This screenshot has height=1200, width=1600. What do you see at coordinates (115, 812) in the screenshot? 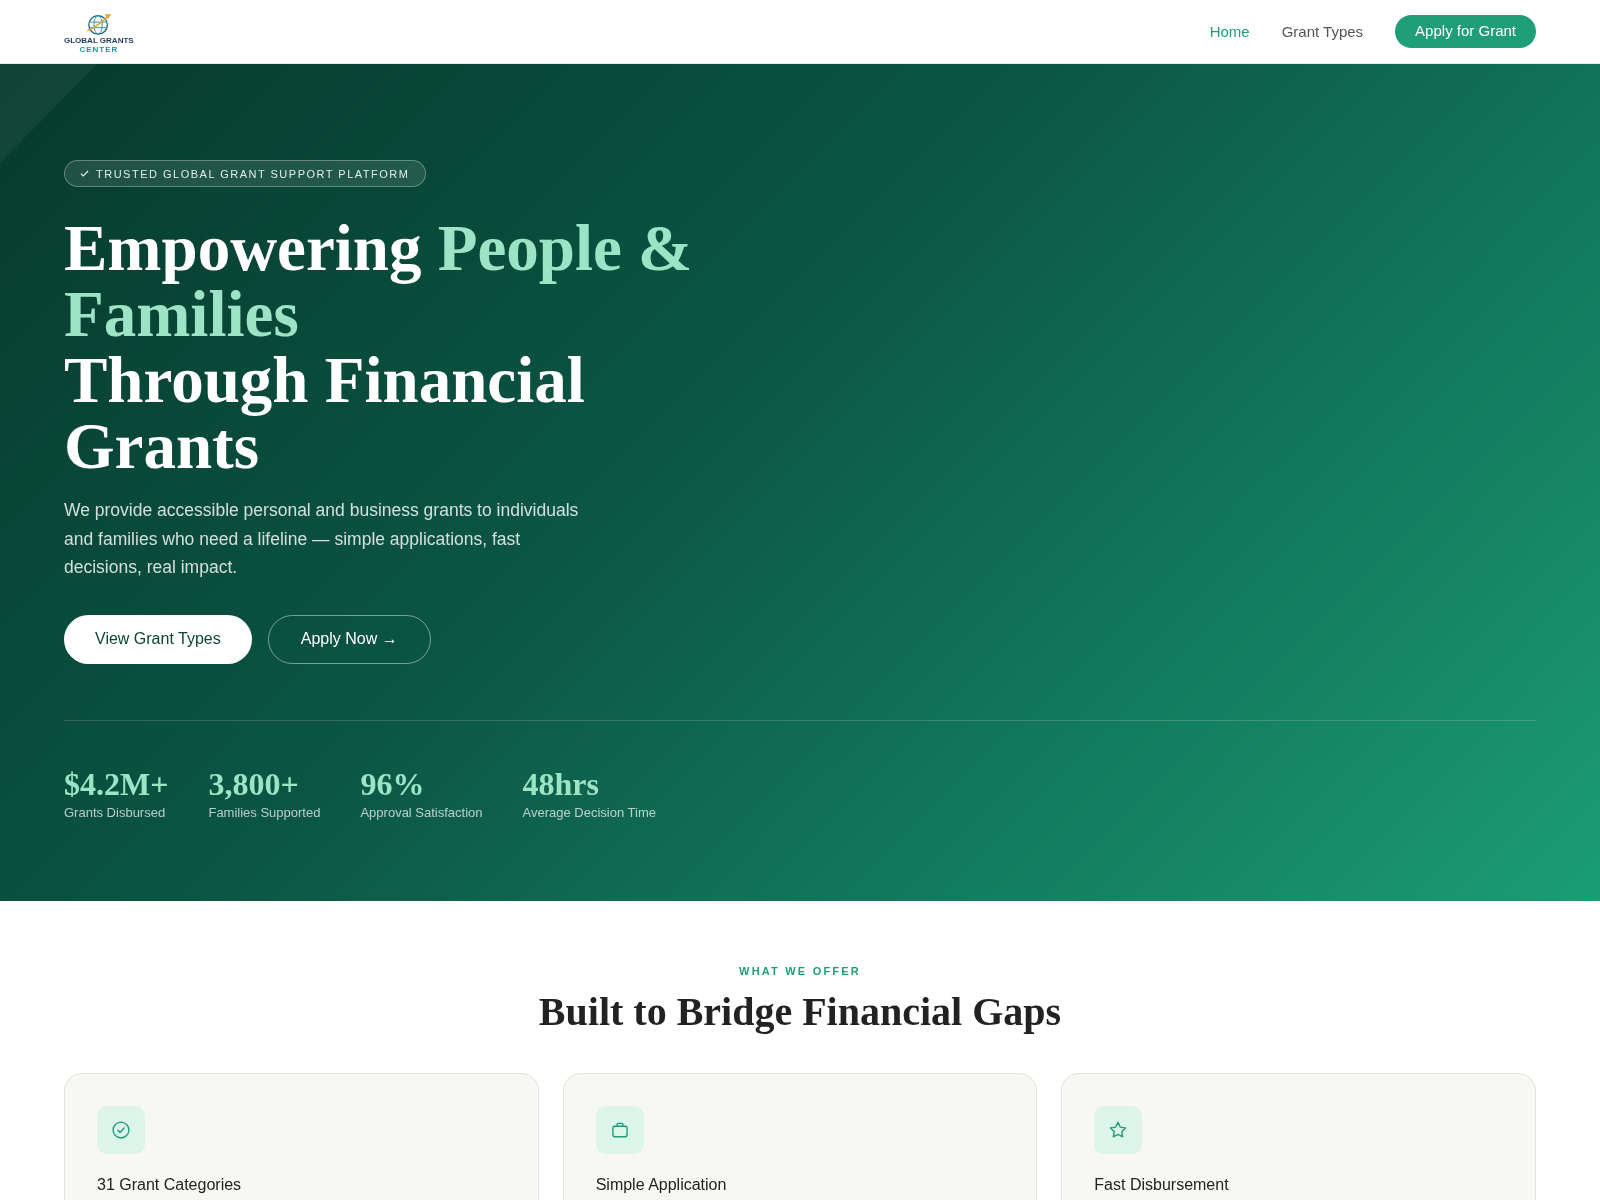
I see `stat-label: Grants Disbursed` at bounding box center [115, 812].